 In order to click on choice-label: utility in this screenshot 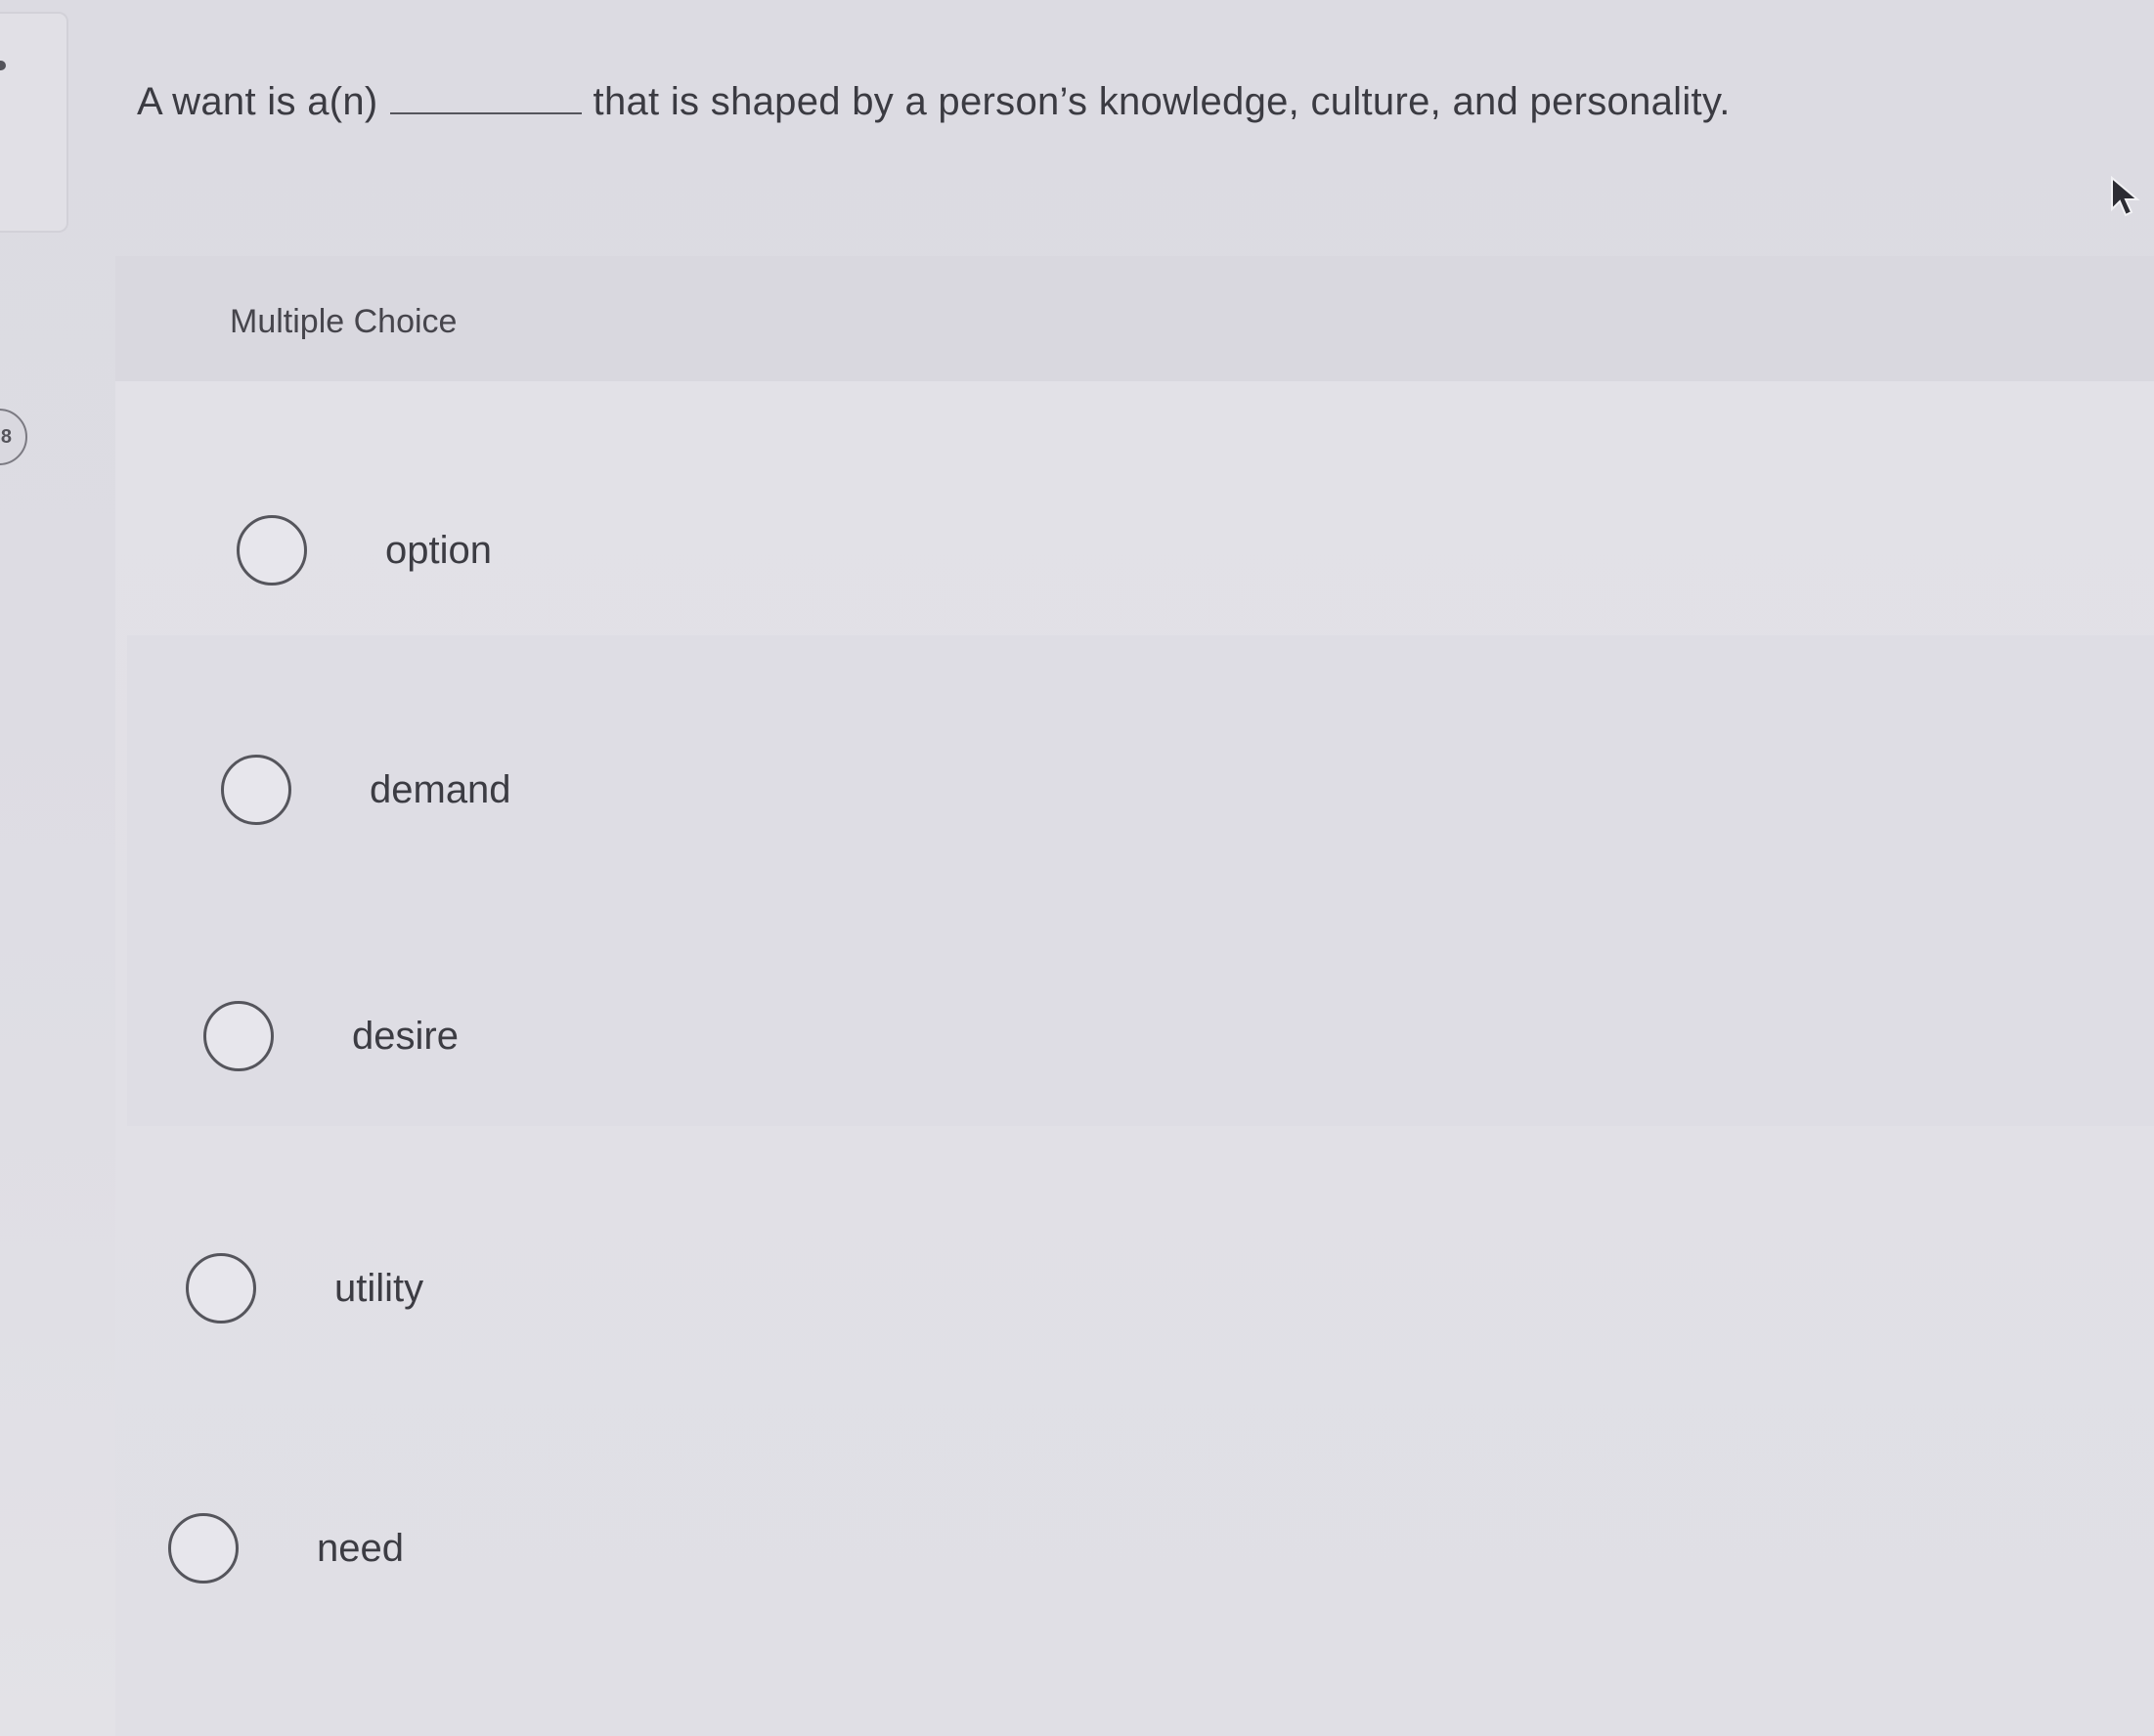, I will do `click(379, 1288)`.